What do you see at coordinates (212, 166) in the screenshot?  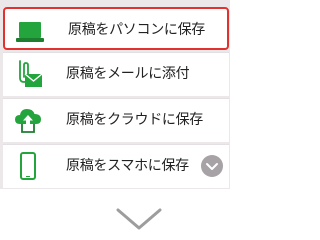 I see `chevron-down-circle-icon` at bounding box center [212, 166].